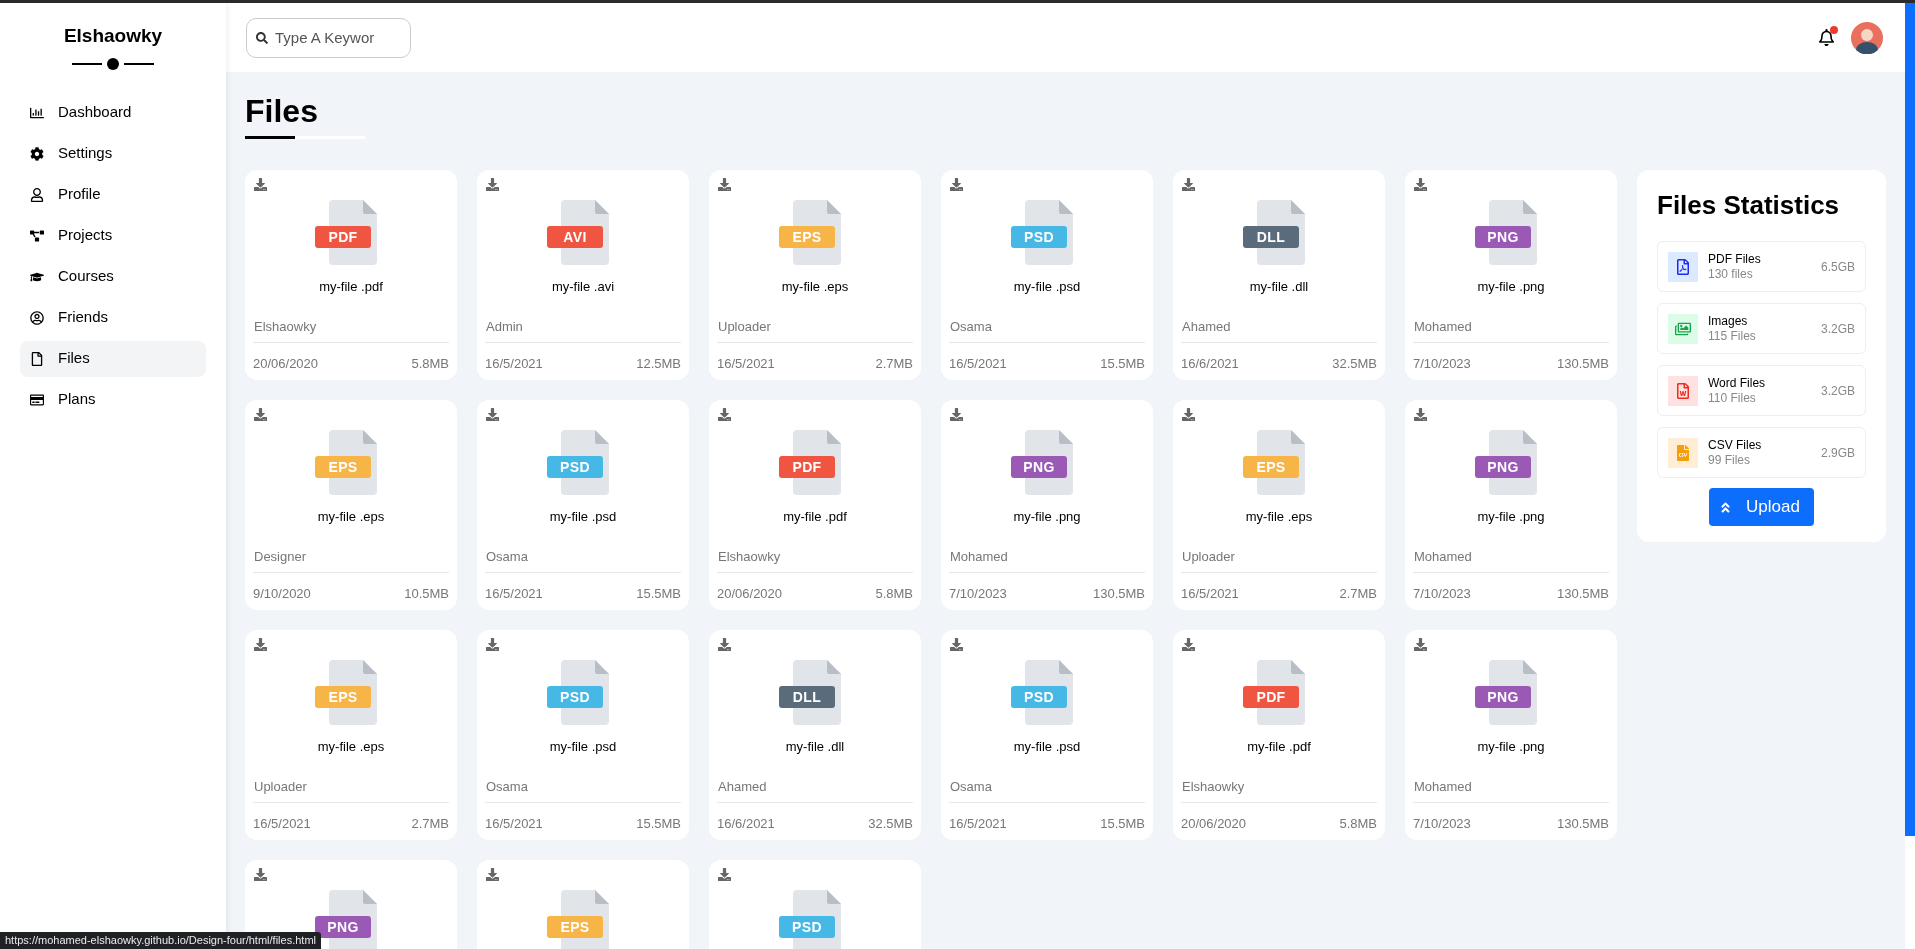 Image resolution: width=1915 pixels, height=949 pixels. I want to click on user-icon, so click(37, 194).